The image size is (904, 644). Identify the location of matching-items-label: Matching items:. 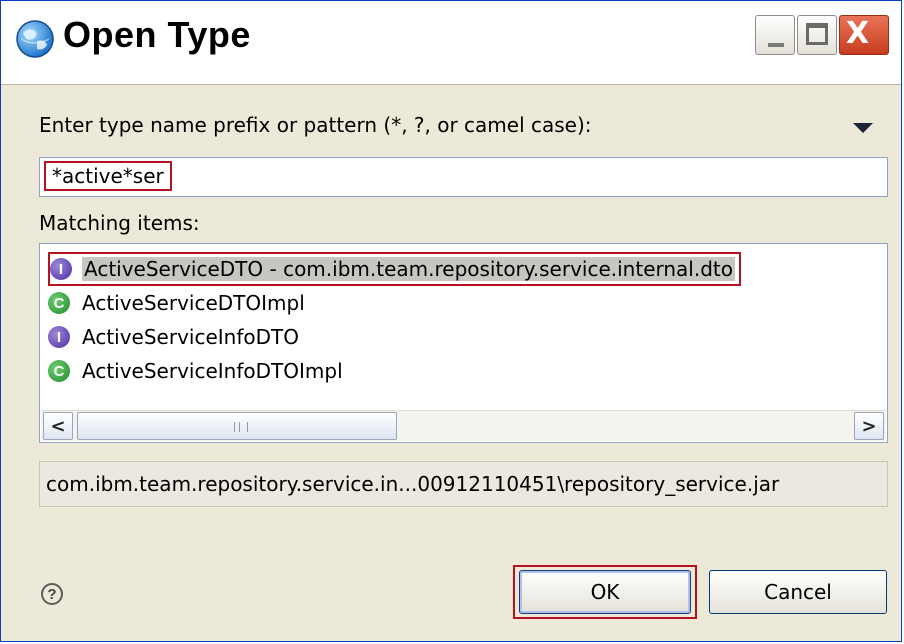
(119, 223).